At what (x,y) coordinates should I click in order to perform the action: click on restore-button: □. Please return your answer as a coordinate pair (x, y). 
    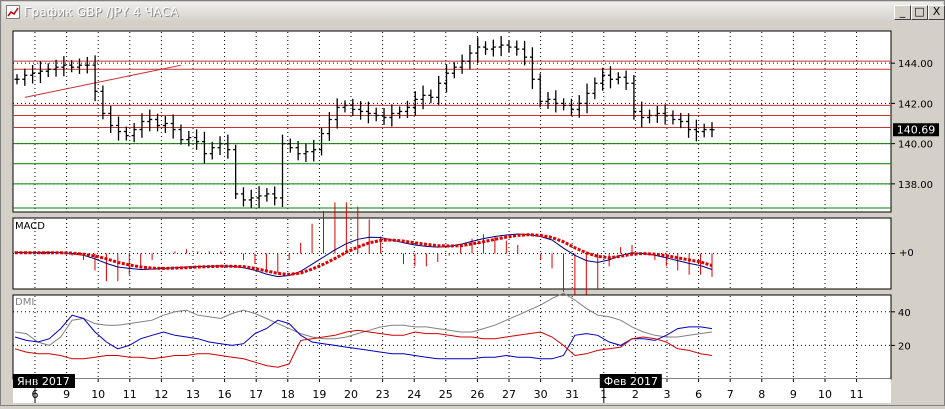
    Looking at the image, I should click on (919, 12).